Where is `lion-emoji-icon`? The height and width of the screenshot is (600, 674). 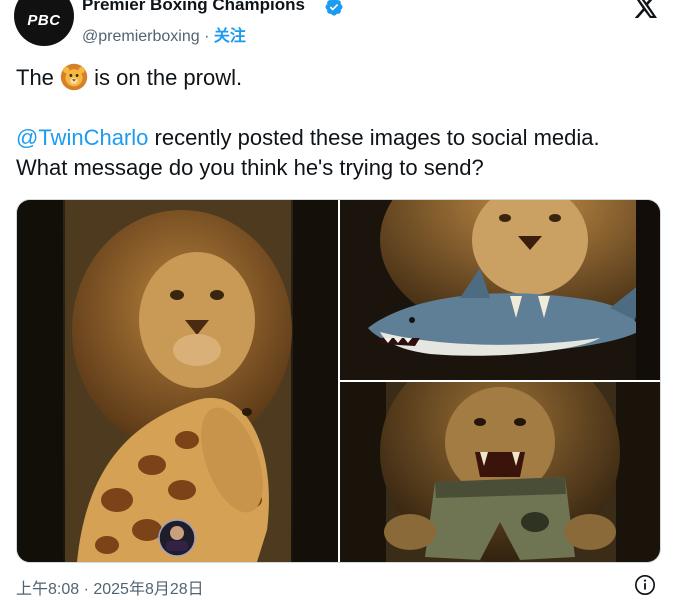
lion-emoji-icon is located at coordinates (74, 77).